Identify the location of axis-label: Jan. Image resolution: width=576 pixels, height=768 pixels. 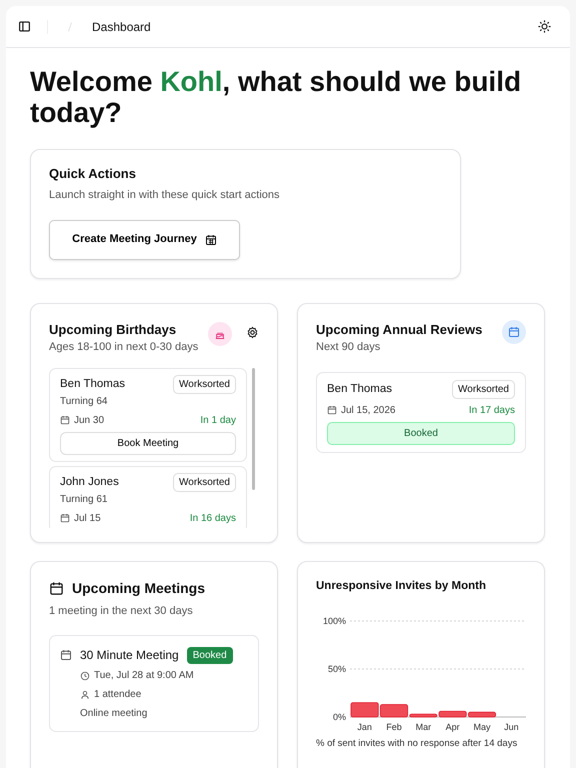
(364, 727).